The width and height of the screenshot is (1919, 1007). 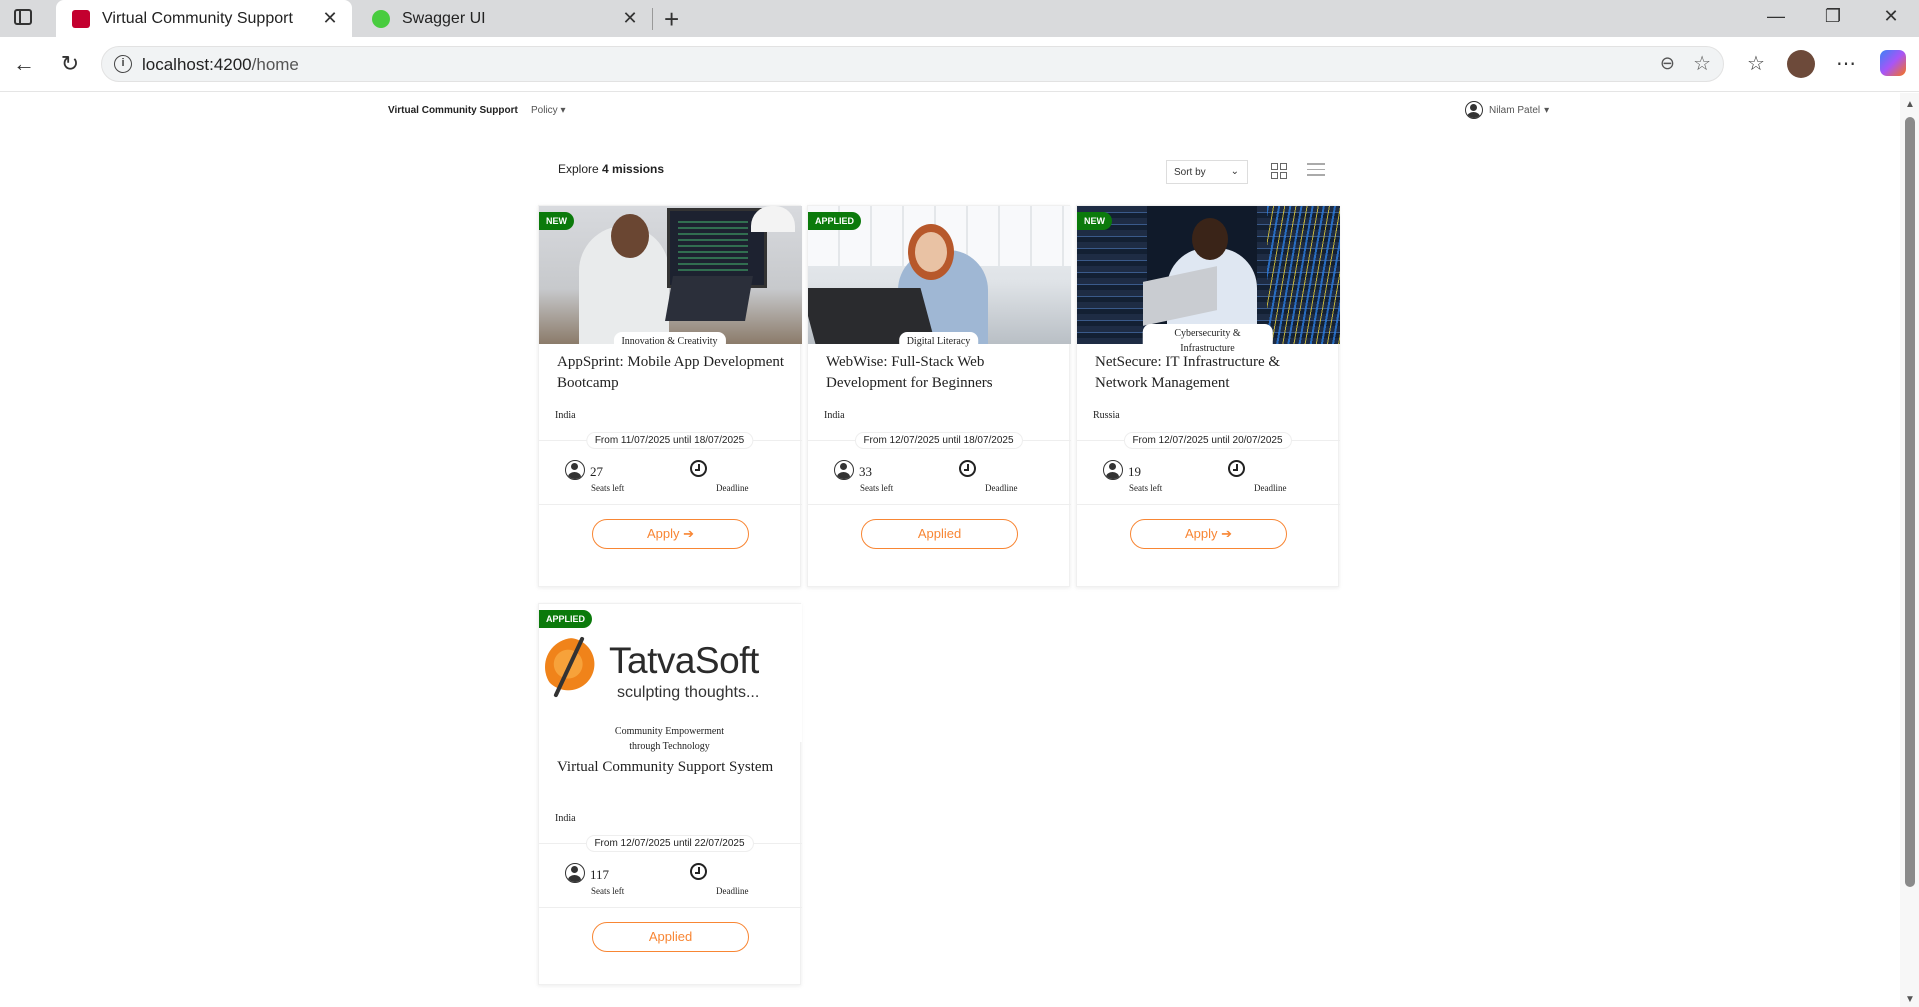 I want to click on mission-theme: Digital Literacy, so click(x=938, y=341).